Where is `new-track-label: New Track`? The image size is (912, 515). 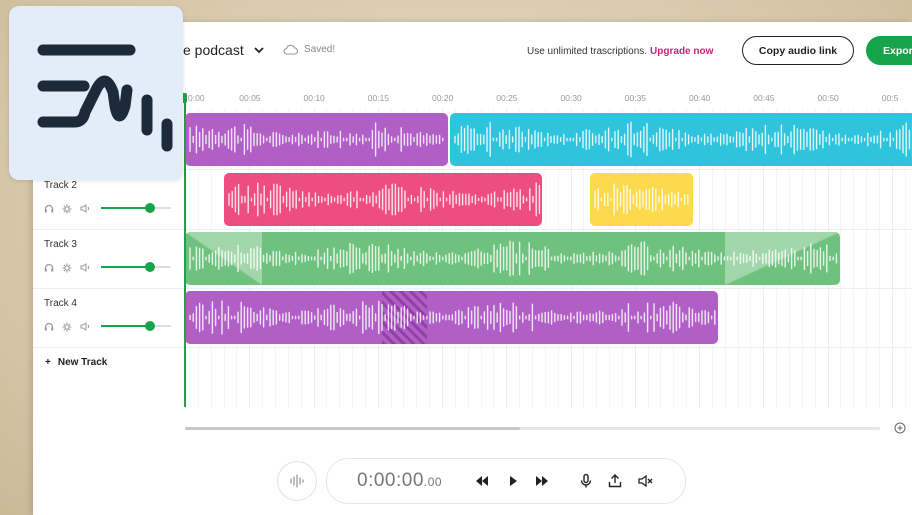 new-track-label: New Track is located at coordinates (82, 362).